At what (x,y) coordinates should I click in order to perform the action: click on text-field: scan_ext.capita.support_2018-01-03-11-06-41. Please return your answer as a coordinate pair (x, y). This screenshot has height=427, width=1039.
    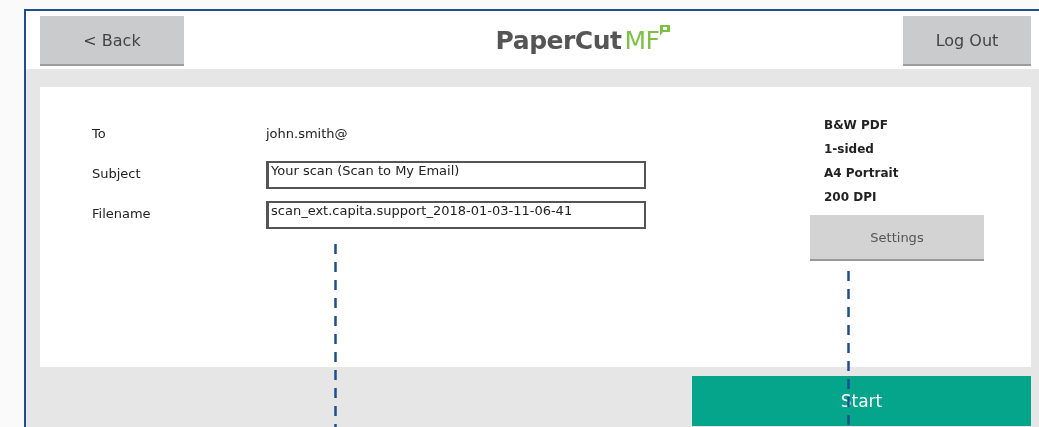
    Looking at the image, I should click on (456, 215).